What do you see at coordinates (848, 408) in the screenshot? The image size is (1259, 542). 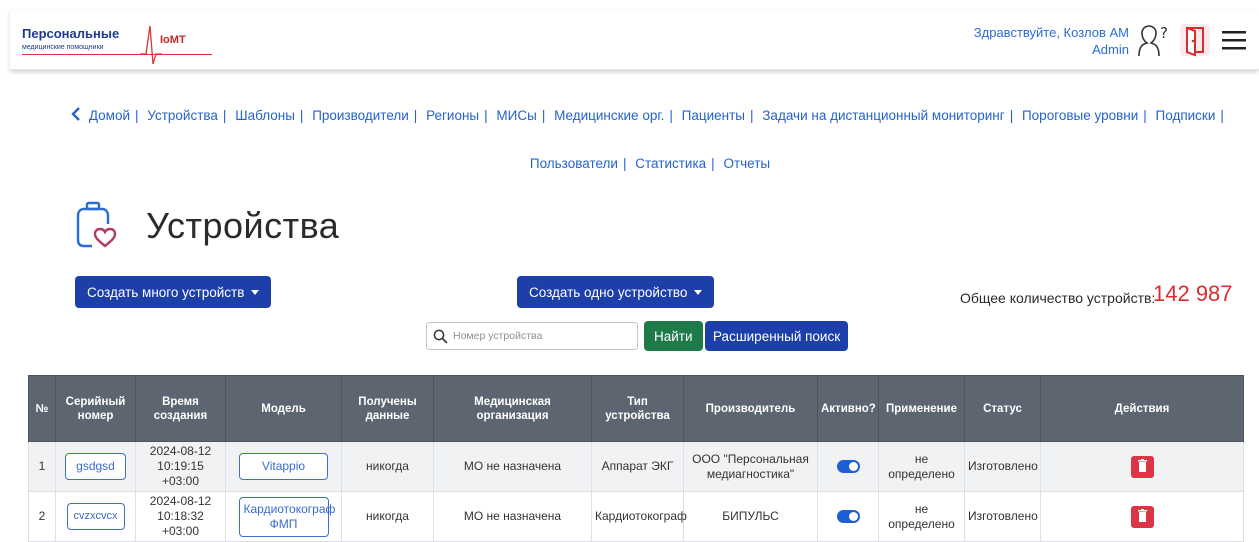 I see `col-header-active: Активно?` at bounding box center [848, 408].